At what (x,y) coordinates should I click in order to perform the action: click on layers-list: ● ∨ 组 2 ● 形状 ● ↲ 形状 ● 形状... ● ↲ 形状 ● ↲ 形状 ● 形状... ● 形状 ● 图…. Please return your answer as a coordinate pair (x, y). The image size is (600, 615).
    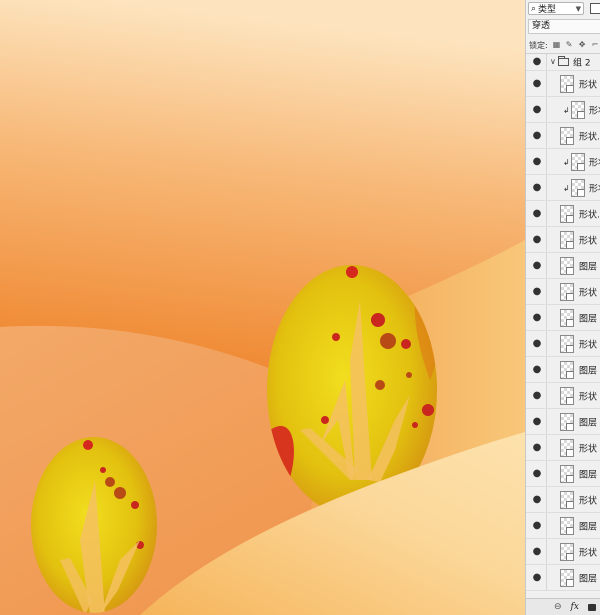
    Looking at the image, I should click on (563, 322).